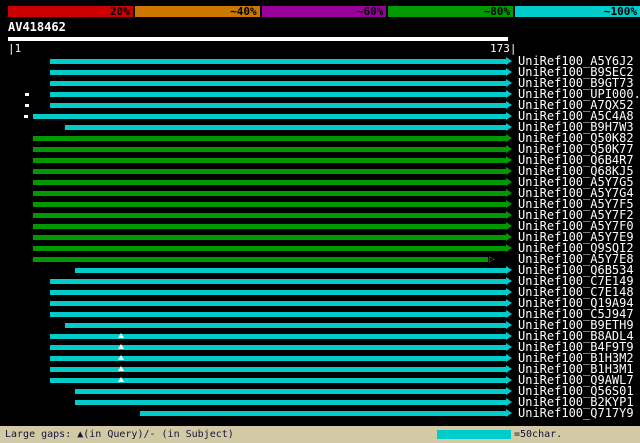 The height and width of the screenshot is (443, 640). I want to click on open-arrow-icon: ▷, so click(492, 259).